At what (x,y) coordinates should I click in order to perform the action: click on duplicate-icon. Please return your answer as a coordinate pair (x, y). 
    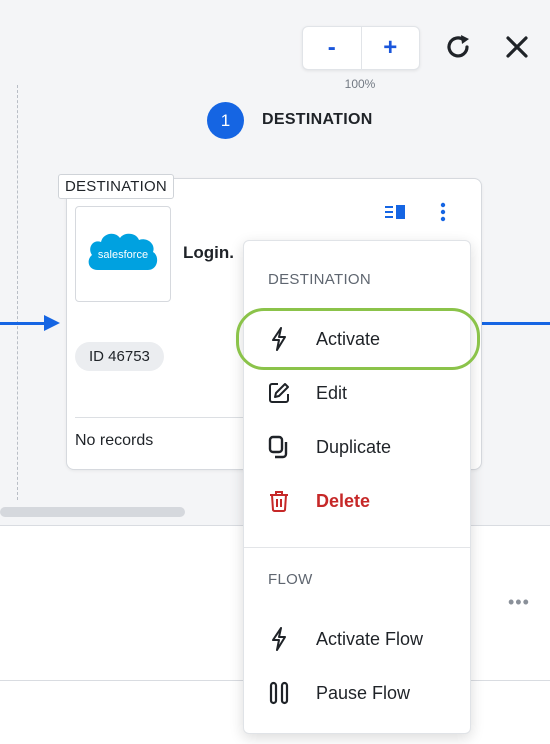
    Looking at the image, I should click on (279, 447).